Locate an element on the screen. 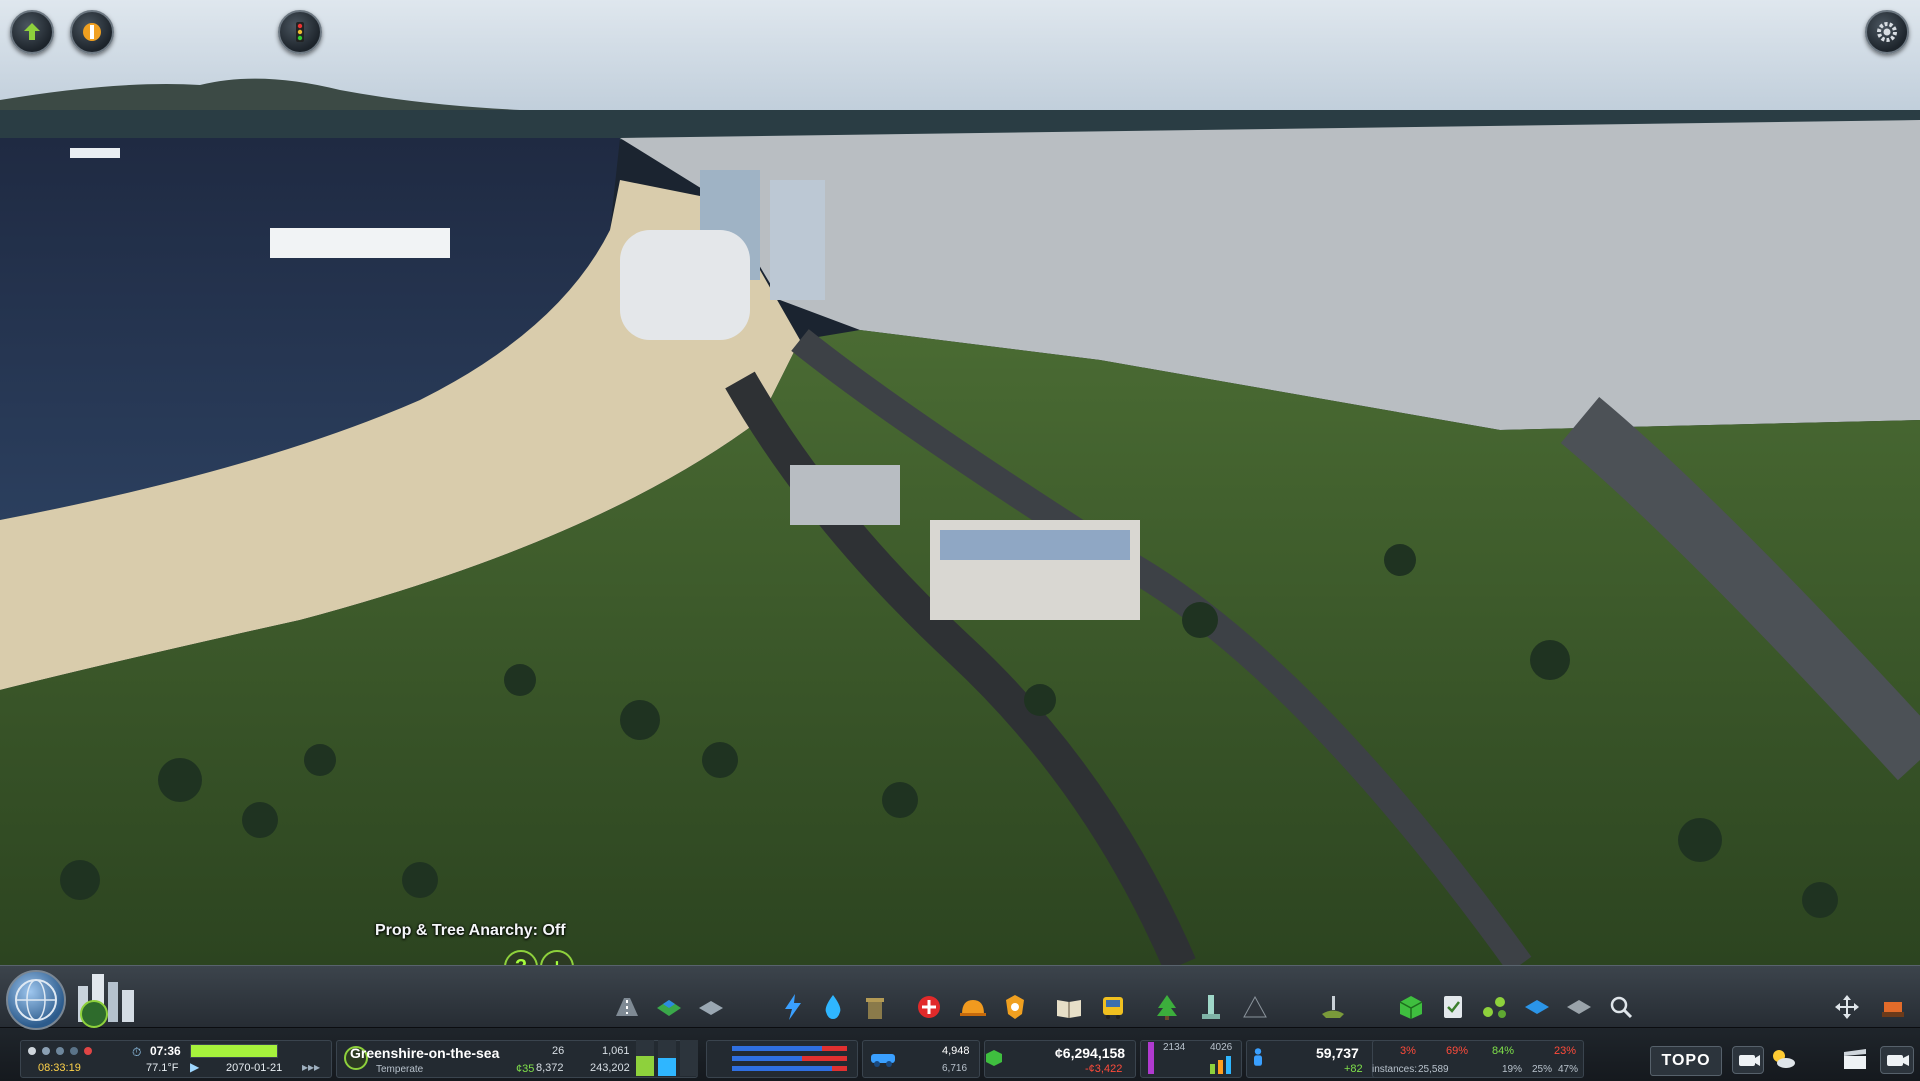  book-icon is located at coordinates (1069, 1009).